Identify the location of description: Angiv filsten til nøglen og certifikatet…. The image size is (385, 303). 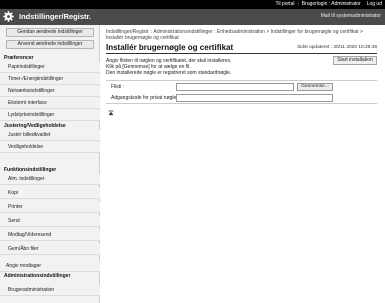
(168, 67).